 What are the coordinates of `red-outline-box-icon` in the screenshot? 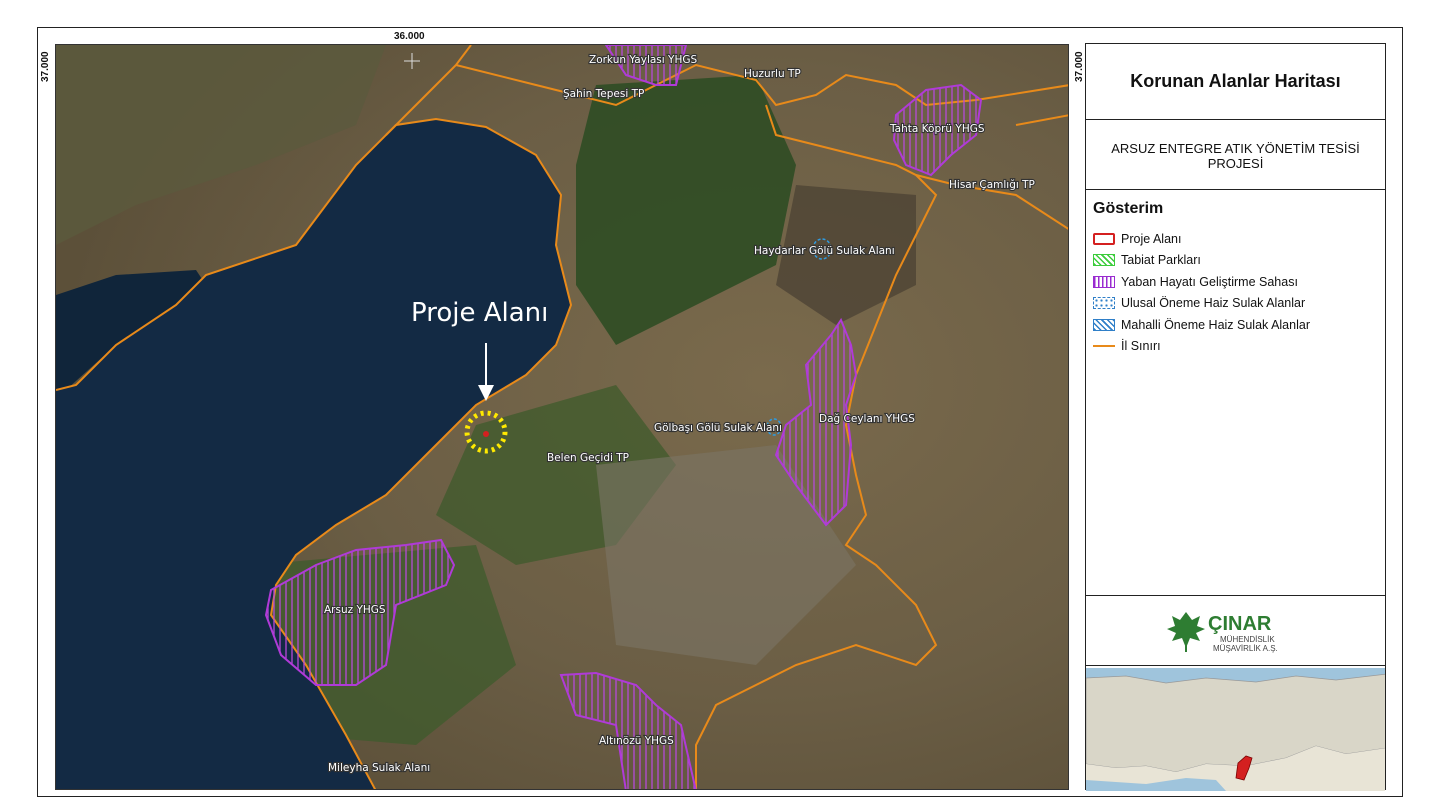 It's located at (1104, 238).